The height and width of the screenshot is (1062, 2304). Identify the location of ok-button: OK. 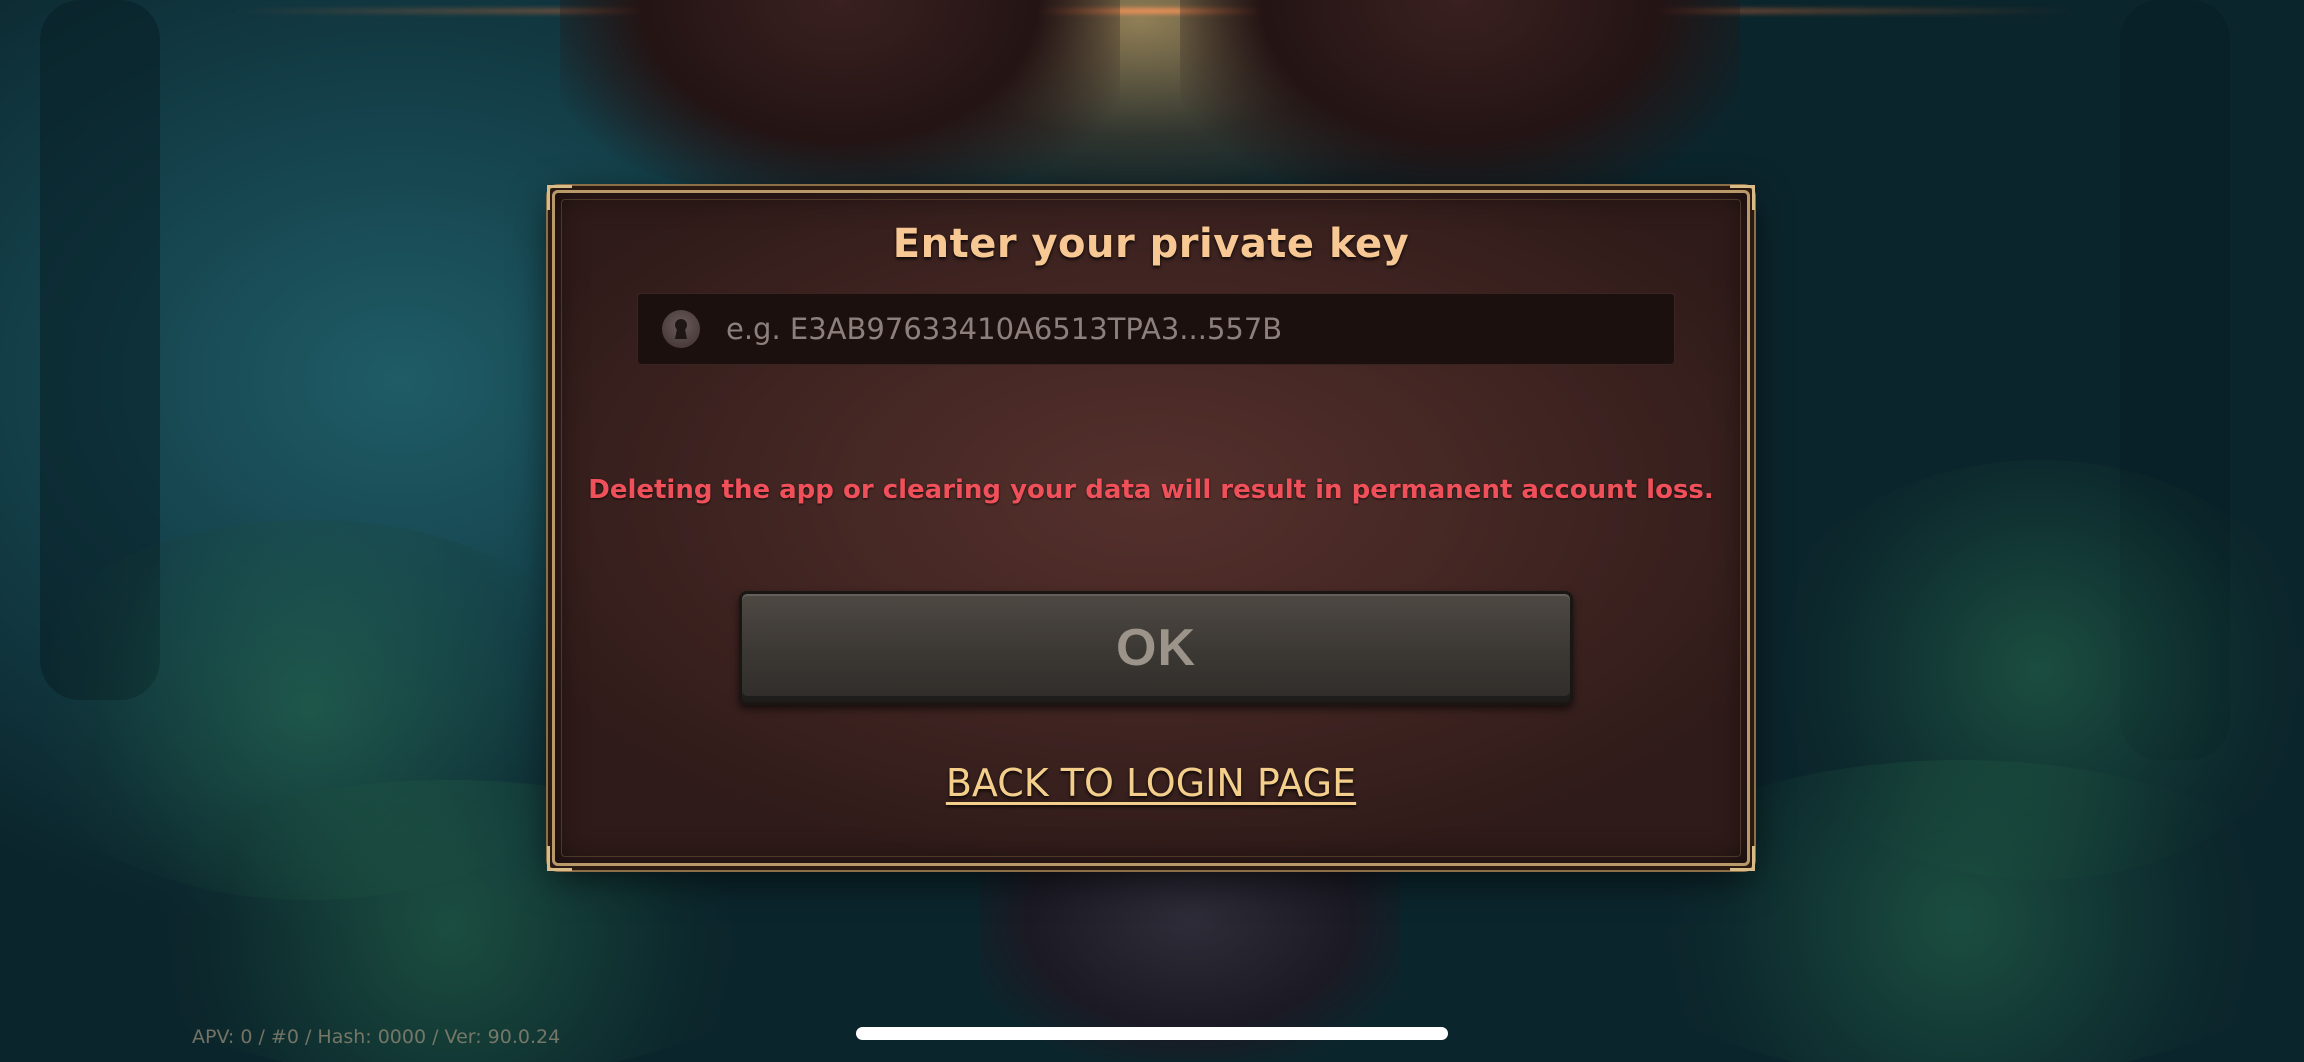
(1156, 648).